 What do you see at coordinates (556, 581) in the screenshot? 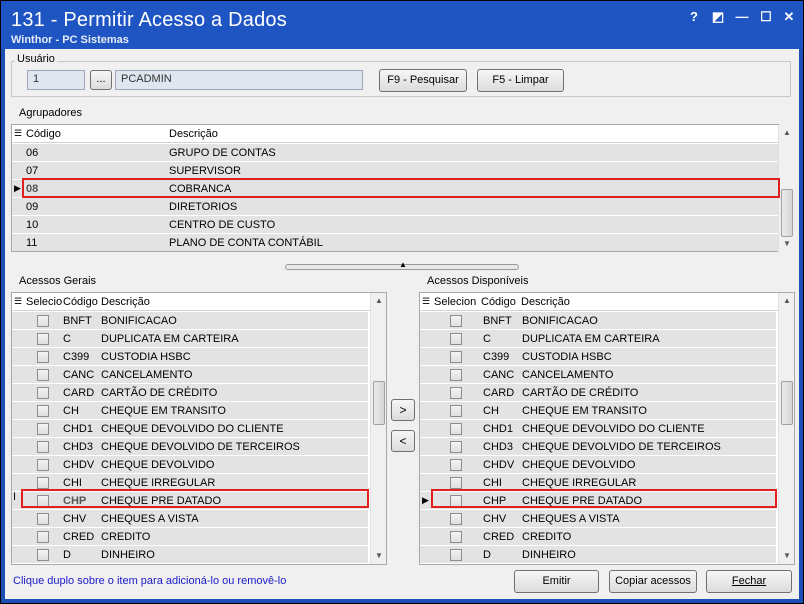
I see `emit-button: Emitir` at bounding box center [556, 581].